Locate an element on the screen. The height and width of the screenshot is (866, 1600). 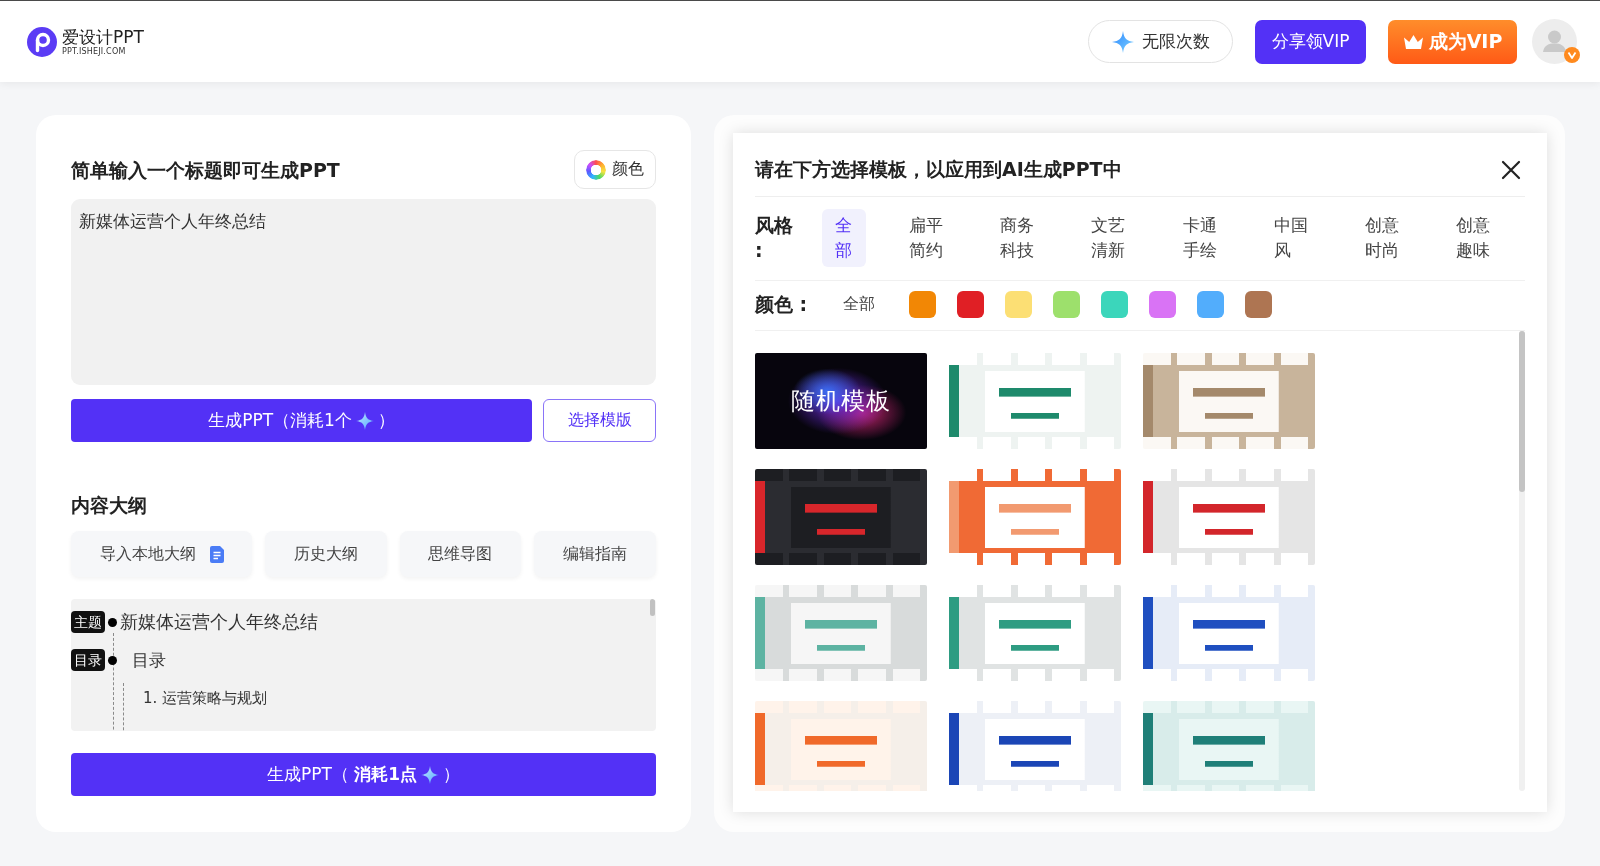
document-icon is located at coordinates (216, 554).